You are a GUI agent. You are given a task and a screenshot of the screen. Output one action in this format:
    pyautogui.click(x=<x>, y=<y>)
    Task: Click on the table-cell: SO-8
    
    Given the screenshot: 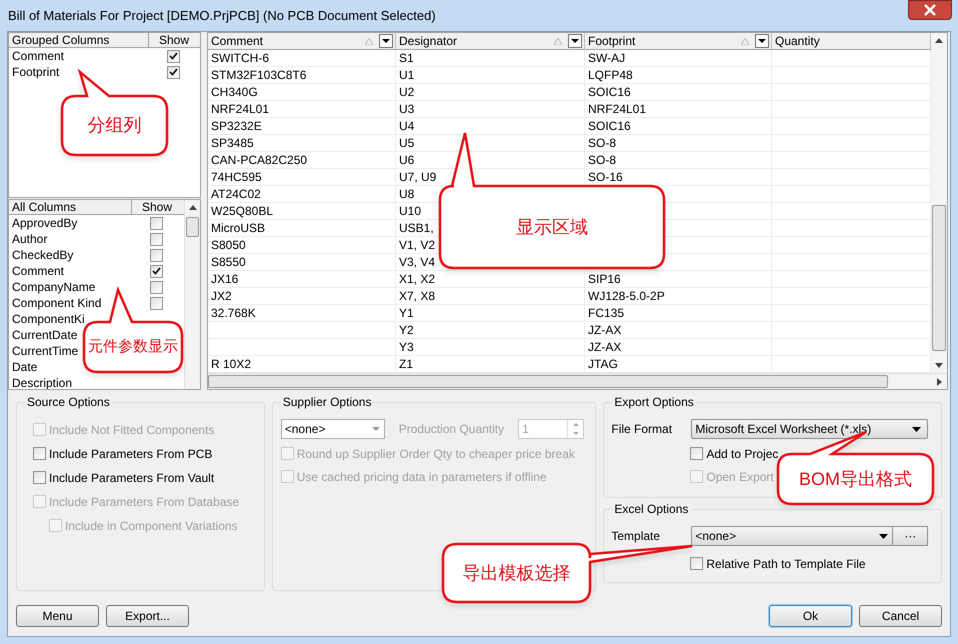 What is the action you would take?
    pyautogui.click(x=602, y=160)
    